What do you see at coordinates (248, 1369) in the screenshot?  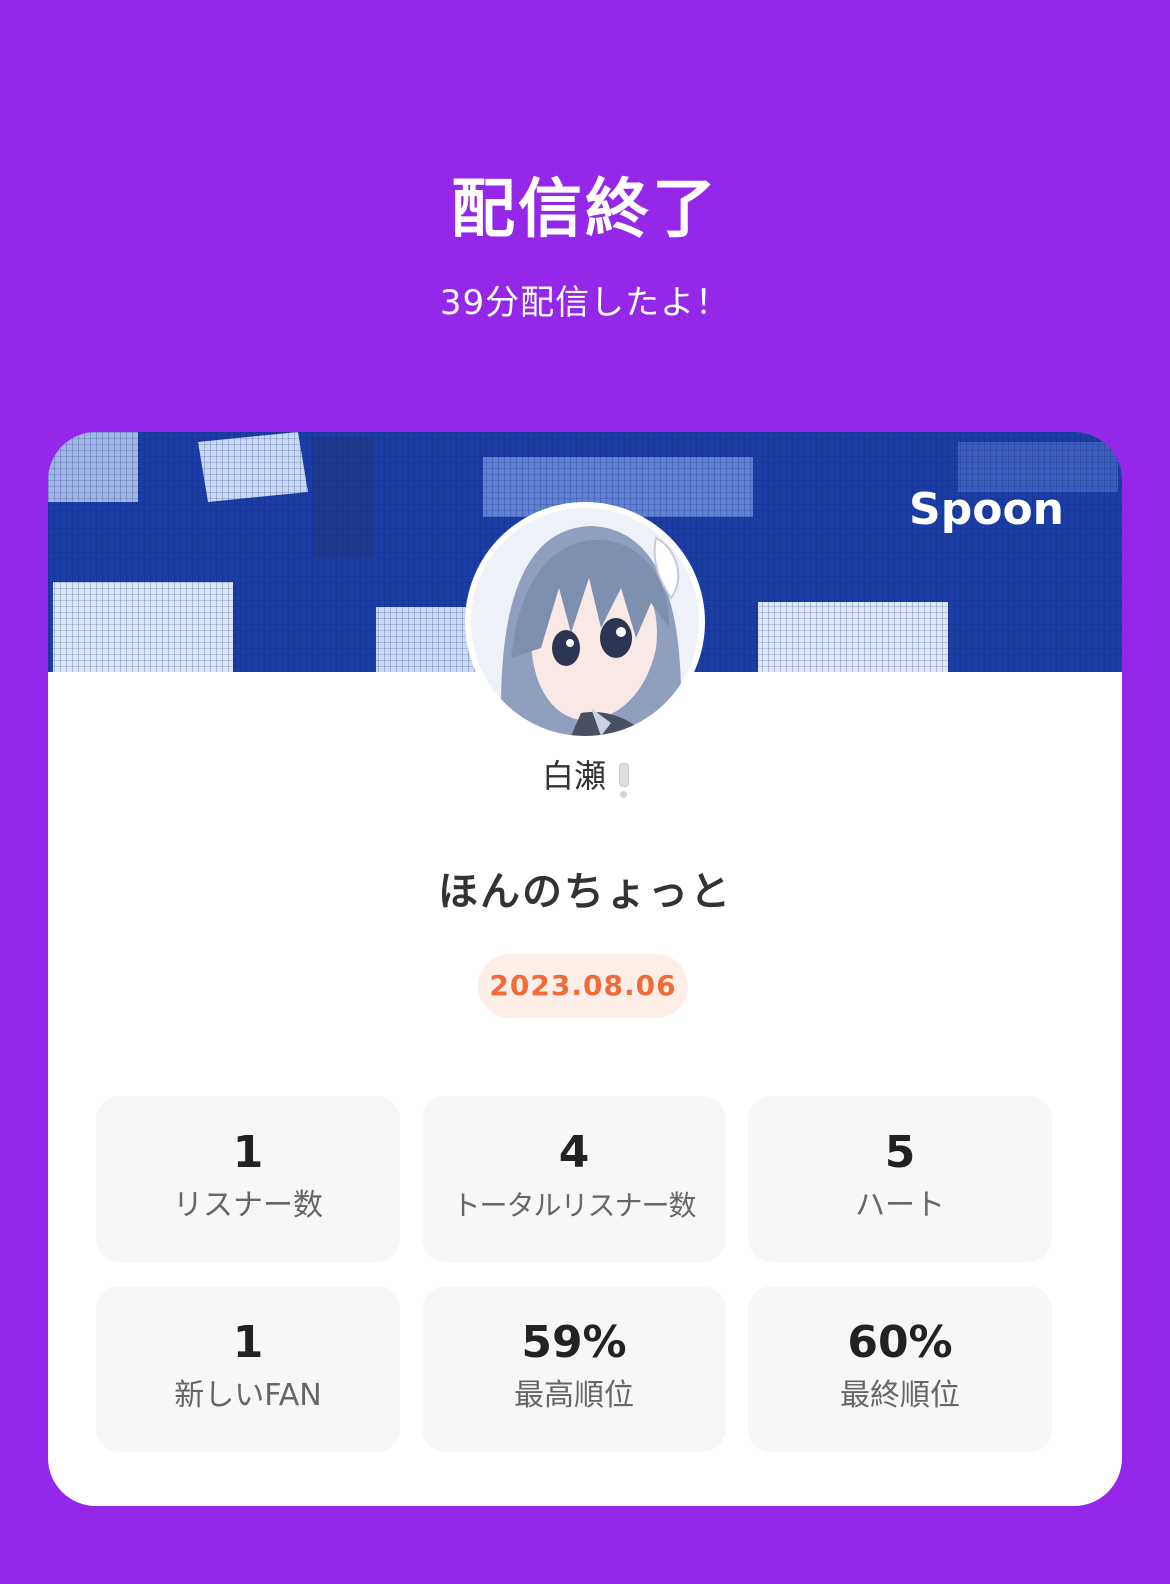 I see `stat-tile-new-fans: 1 新しいFAN` at bounding box center [248, 1369].